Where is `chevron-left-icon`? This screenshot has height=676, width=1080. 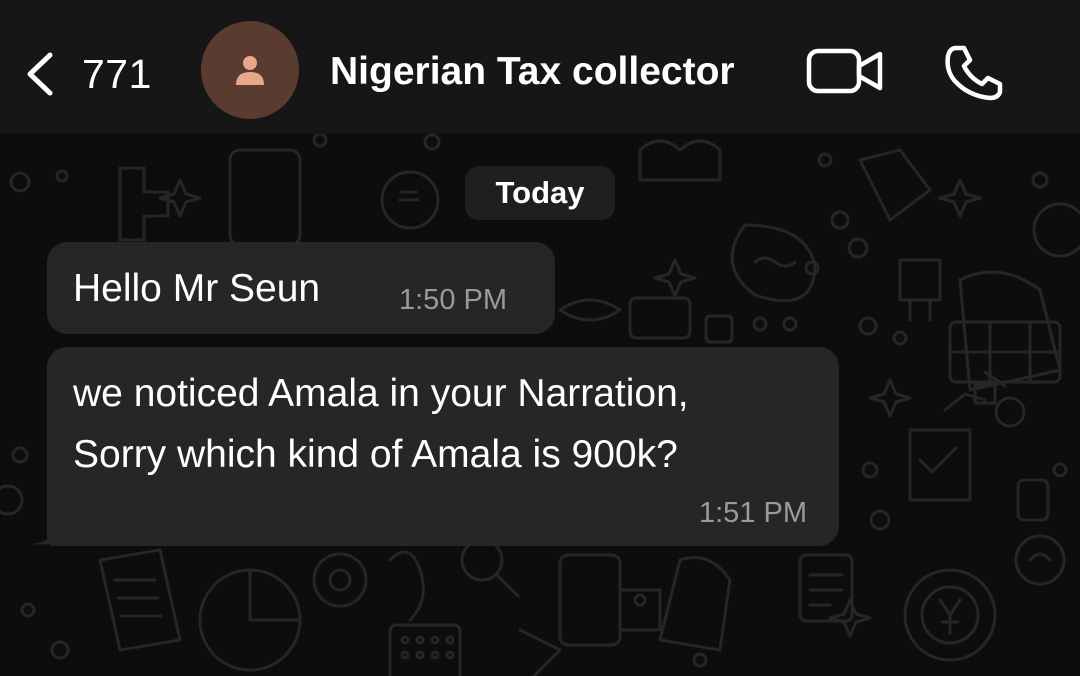 chevron-left-icon is located at coordinates (40, 74).